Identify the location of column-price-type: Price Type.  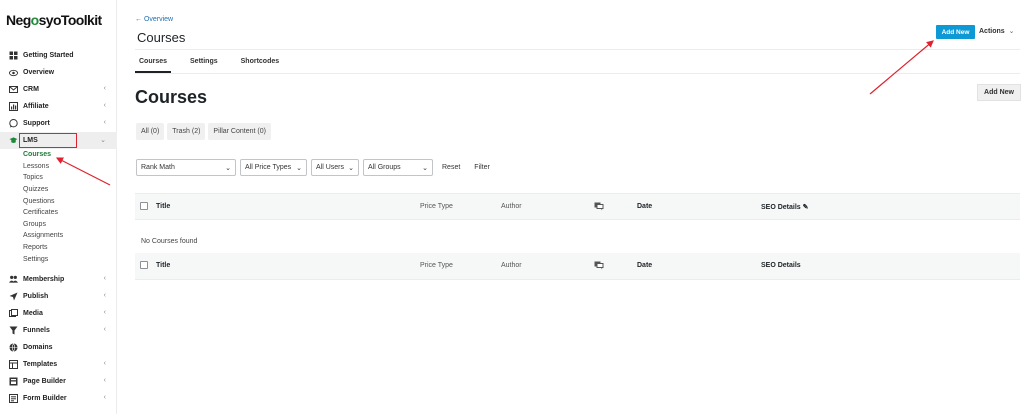
(436, 265).